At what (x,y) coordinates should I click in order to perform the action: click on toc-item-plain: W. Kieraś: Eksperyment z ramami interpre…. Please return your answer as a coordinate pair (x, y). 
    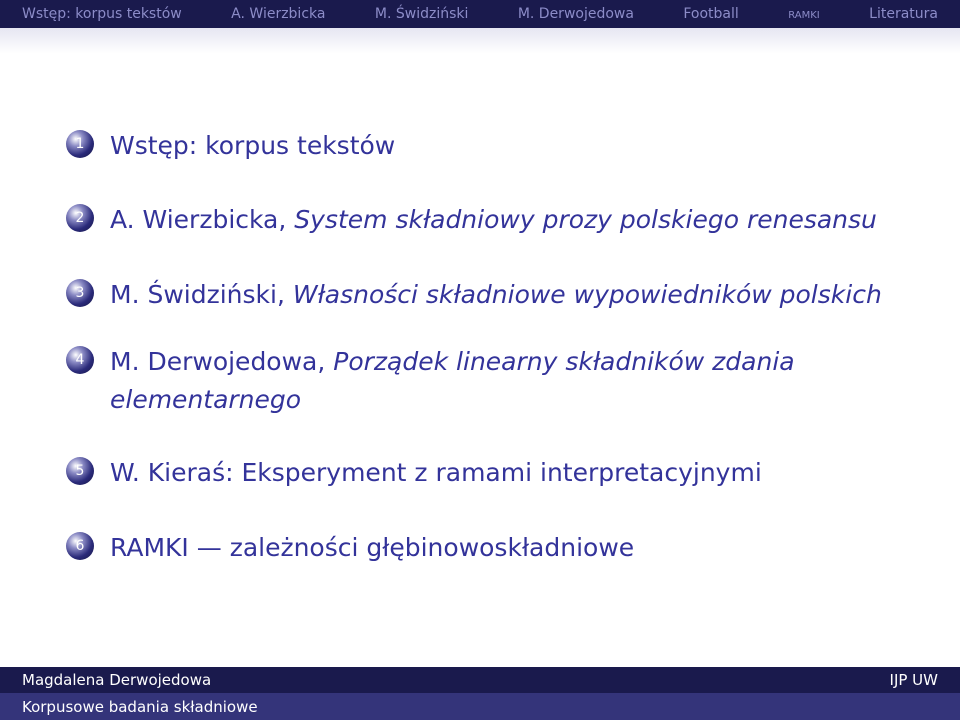
    Looking at the image, I should click on (436, 472).